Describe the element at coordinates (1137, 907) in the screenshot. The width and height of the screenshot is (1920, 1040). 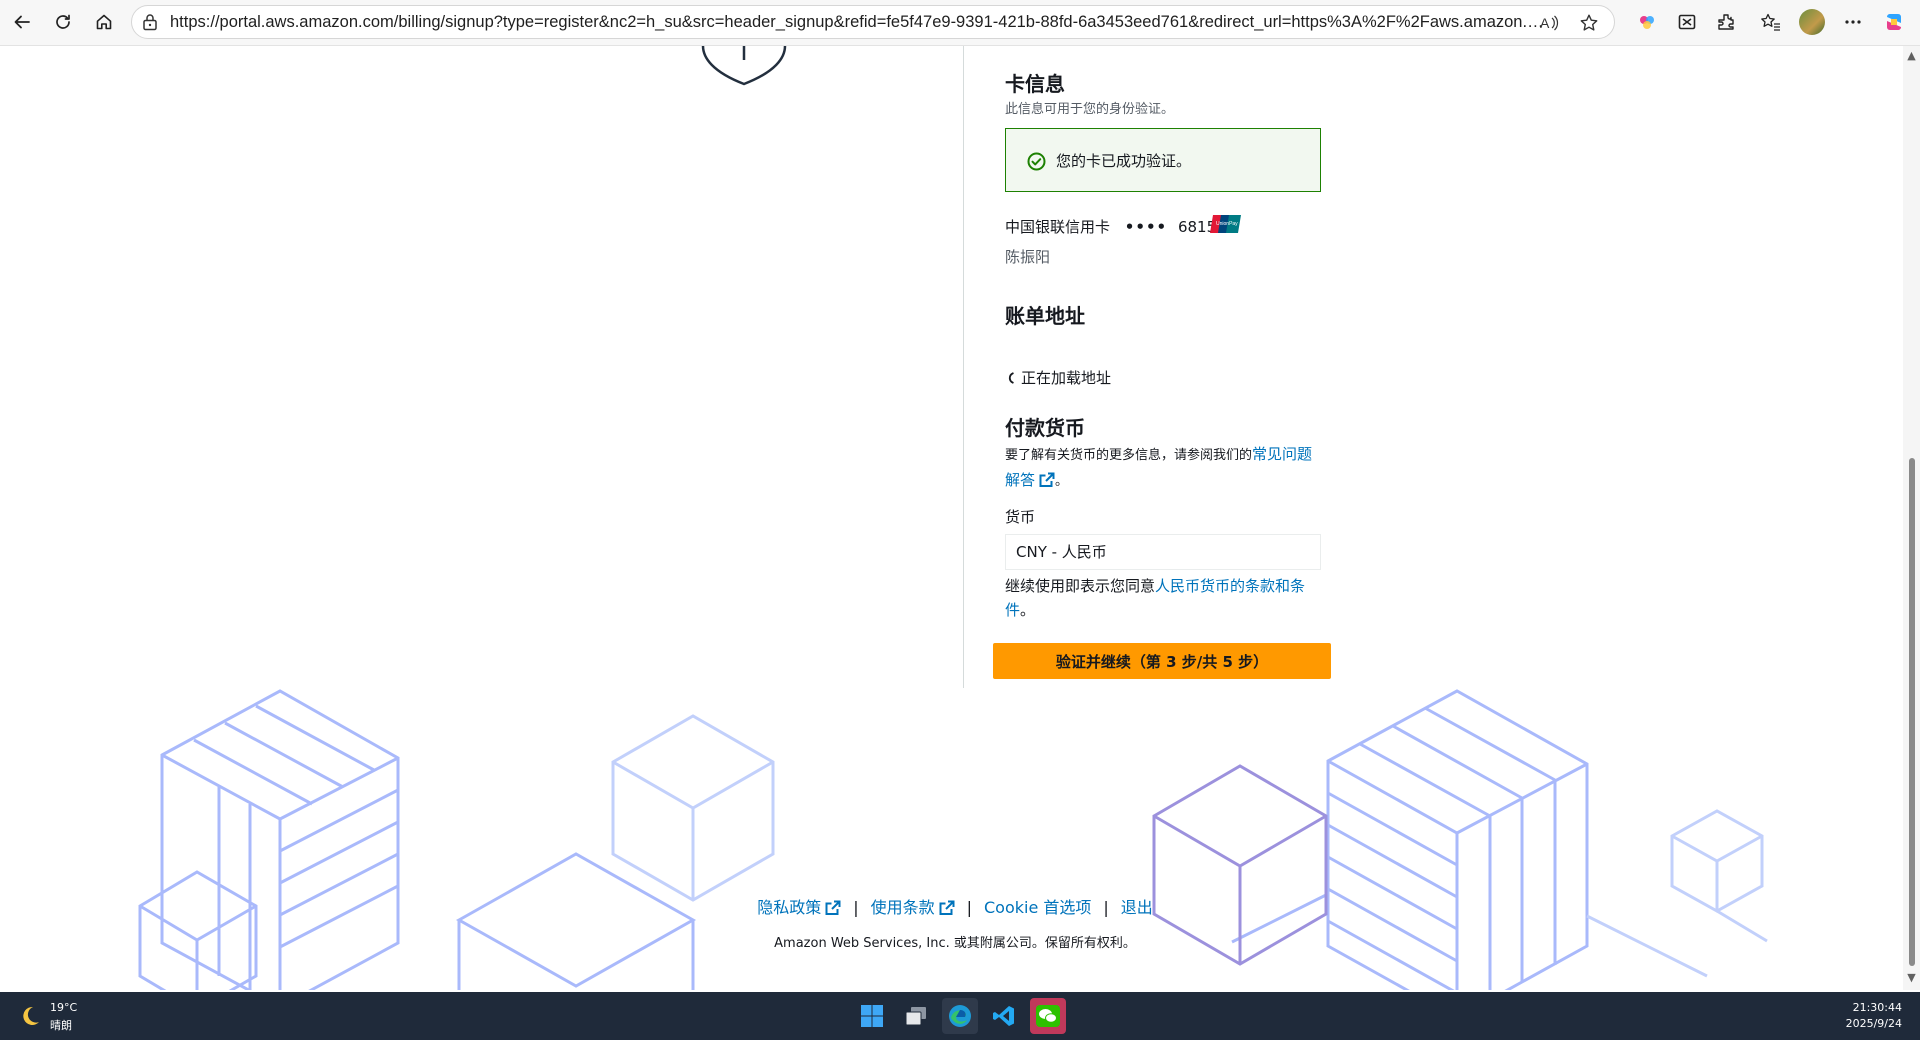
I see `logout-link: 退出` at that location.